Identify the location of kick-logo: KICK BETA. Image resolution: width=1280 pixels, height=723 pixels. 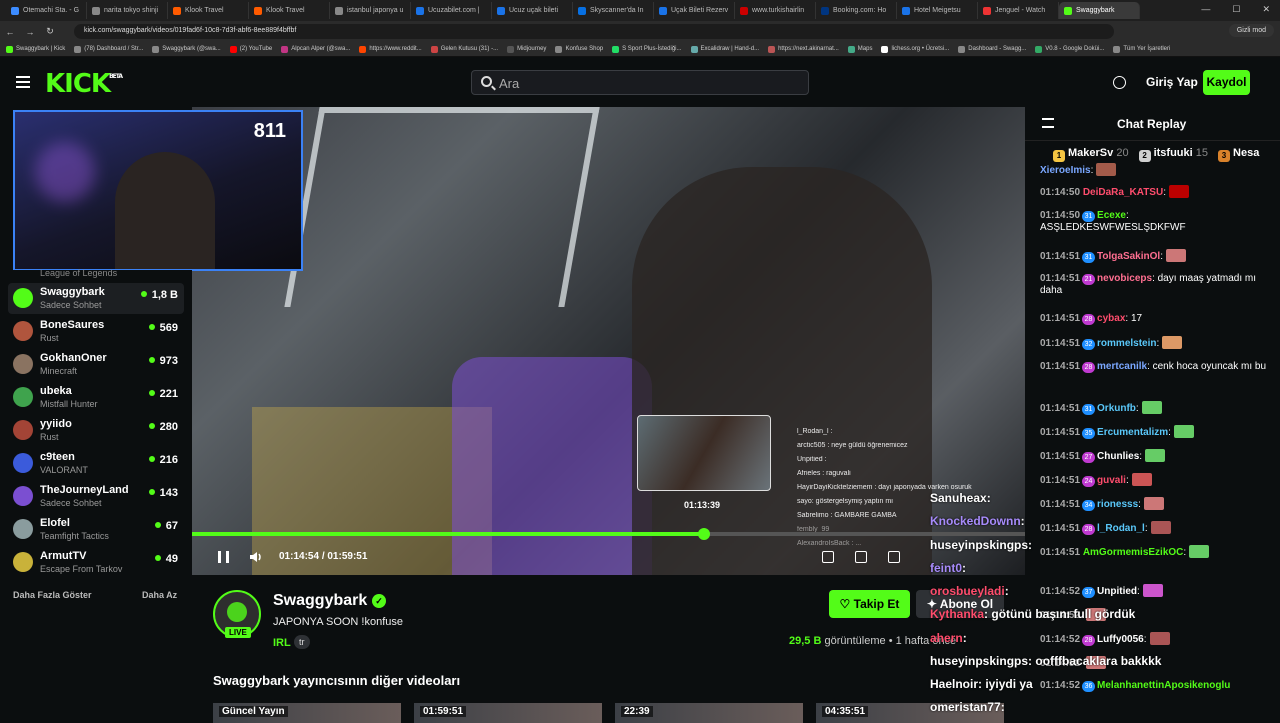
(84, 84).